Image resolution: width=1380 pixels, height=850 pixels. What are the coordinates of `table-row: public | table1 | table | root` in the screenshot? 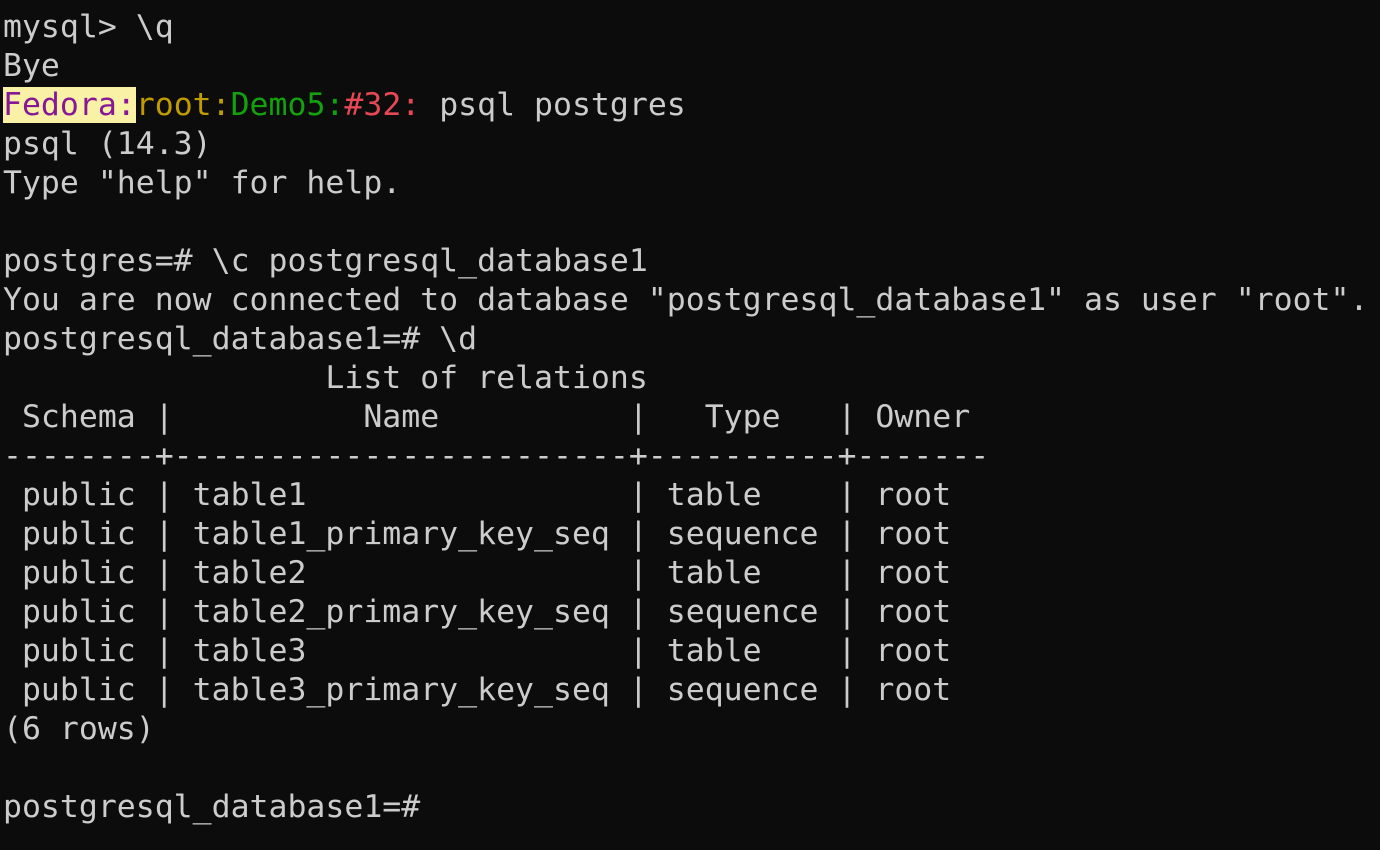 It's located at (477, 495).